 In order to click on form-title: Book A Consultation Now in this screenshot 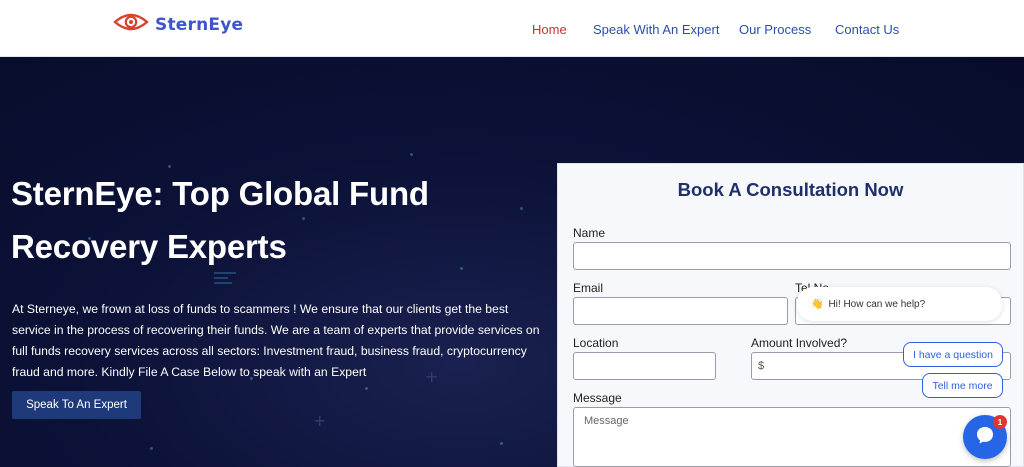, I will do `click(790, 189)`.